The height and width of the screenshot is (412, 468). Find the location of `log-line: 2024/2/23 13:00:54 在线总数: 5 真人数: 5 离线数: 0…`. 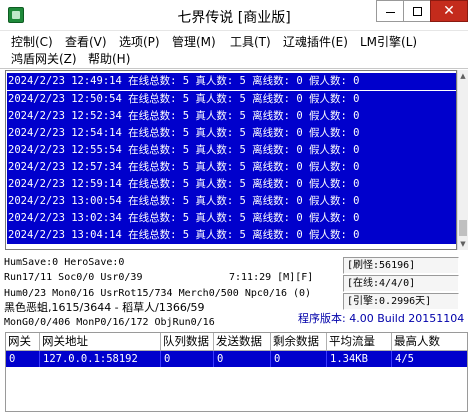

log-line: 2024/2/23 13:00:54 在线总数: 5 真人数: 5 离线数: 0… is located at coordinates (231, 201).